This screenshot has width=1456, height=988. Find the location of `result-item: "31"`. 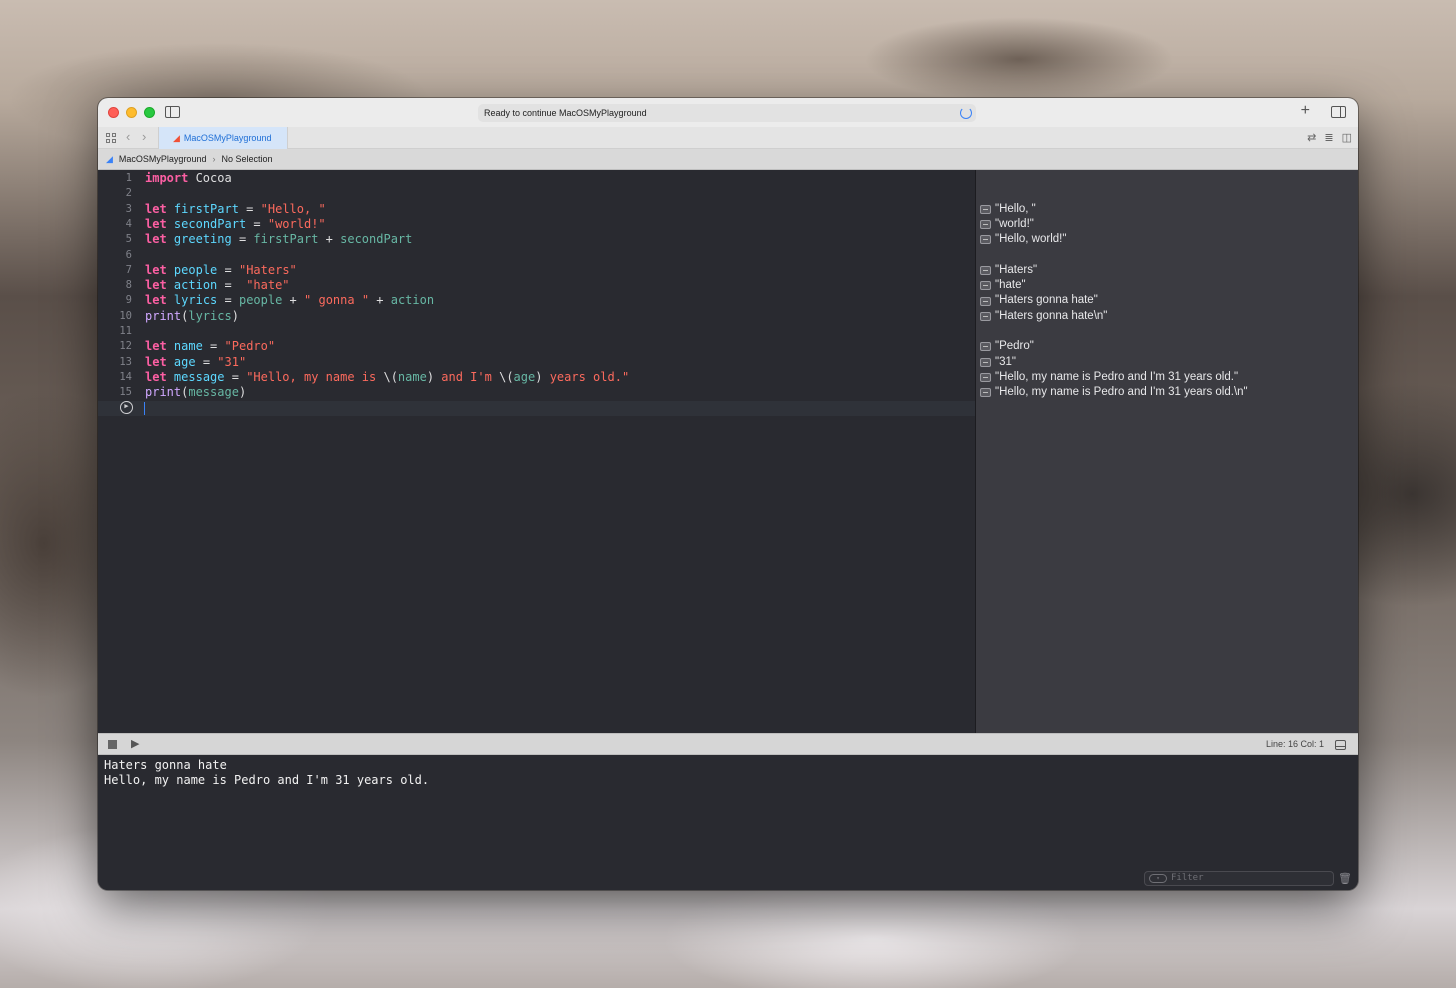

result-item: "31" is located at coordinates (998, 362).